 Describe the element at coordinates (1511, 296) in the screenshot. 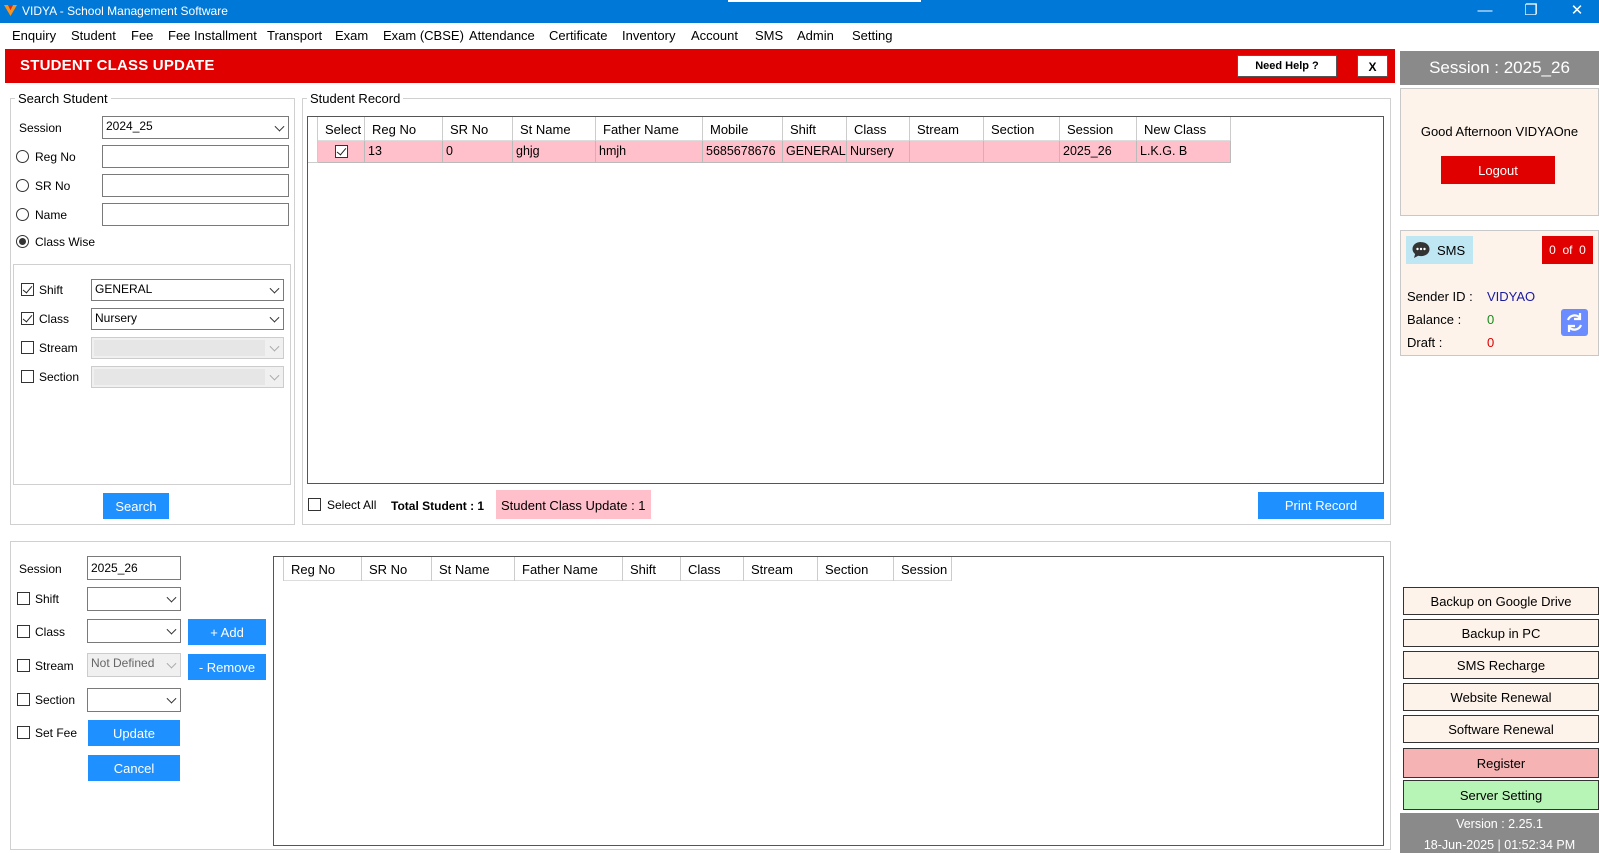

I see `sender-id-value: VIDYAO` at that location.